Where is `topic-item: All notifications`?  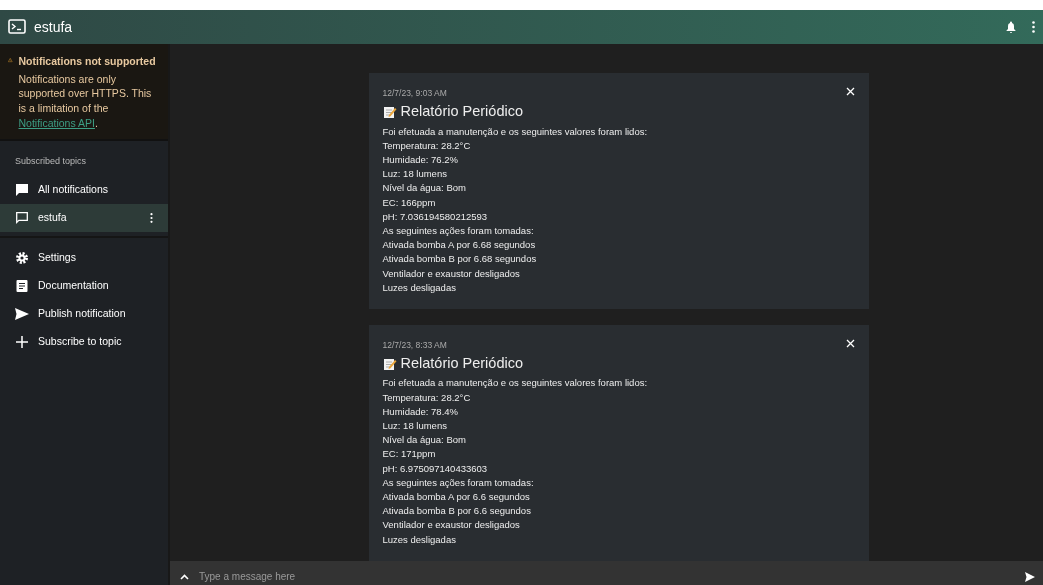
topic-item: All notifications is located at coordinates (84, 190).